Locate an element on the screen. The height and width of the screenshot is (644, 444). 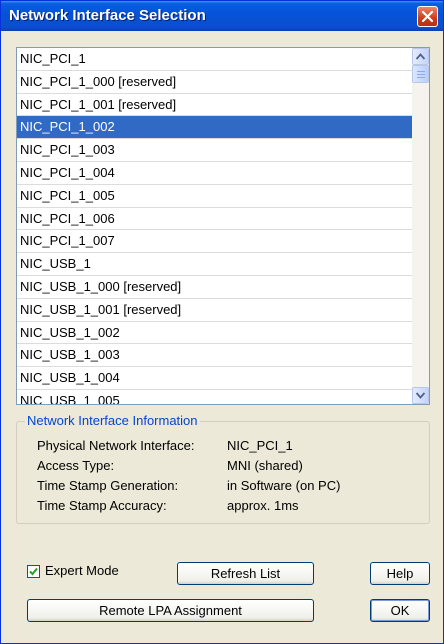
timestamp-generation-label: Time Stamp Generation: is located at coordinates (108, 485).